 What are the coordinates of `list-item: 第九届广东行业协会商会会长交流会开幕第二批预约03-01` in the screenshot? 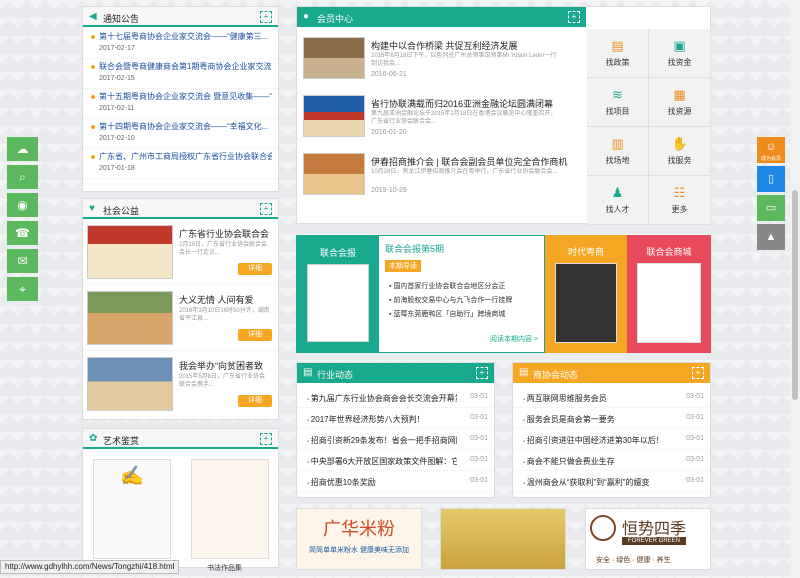 It's located at (395, 397).